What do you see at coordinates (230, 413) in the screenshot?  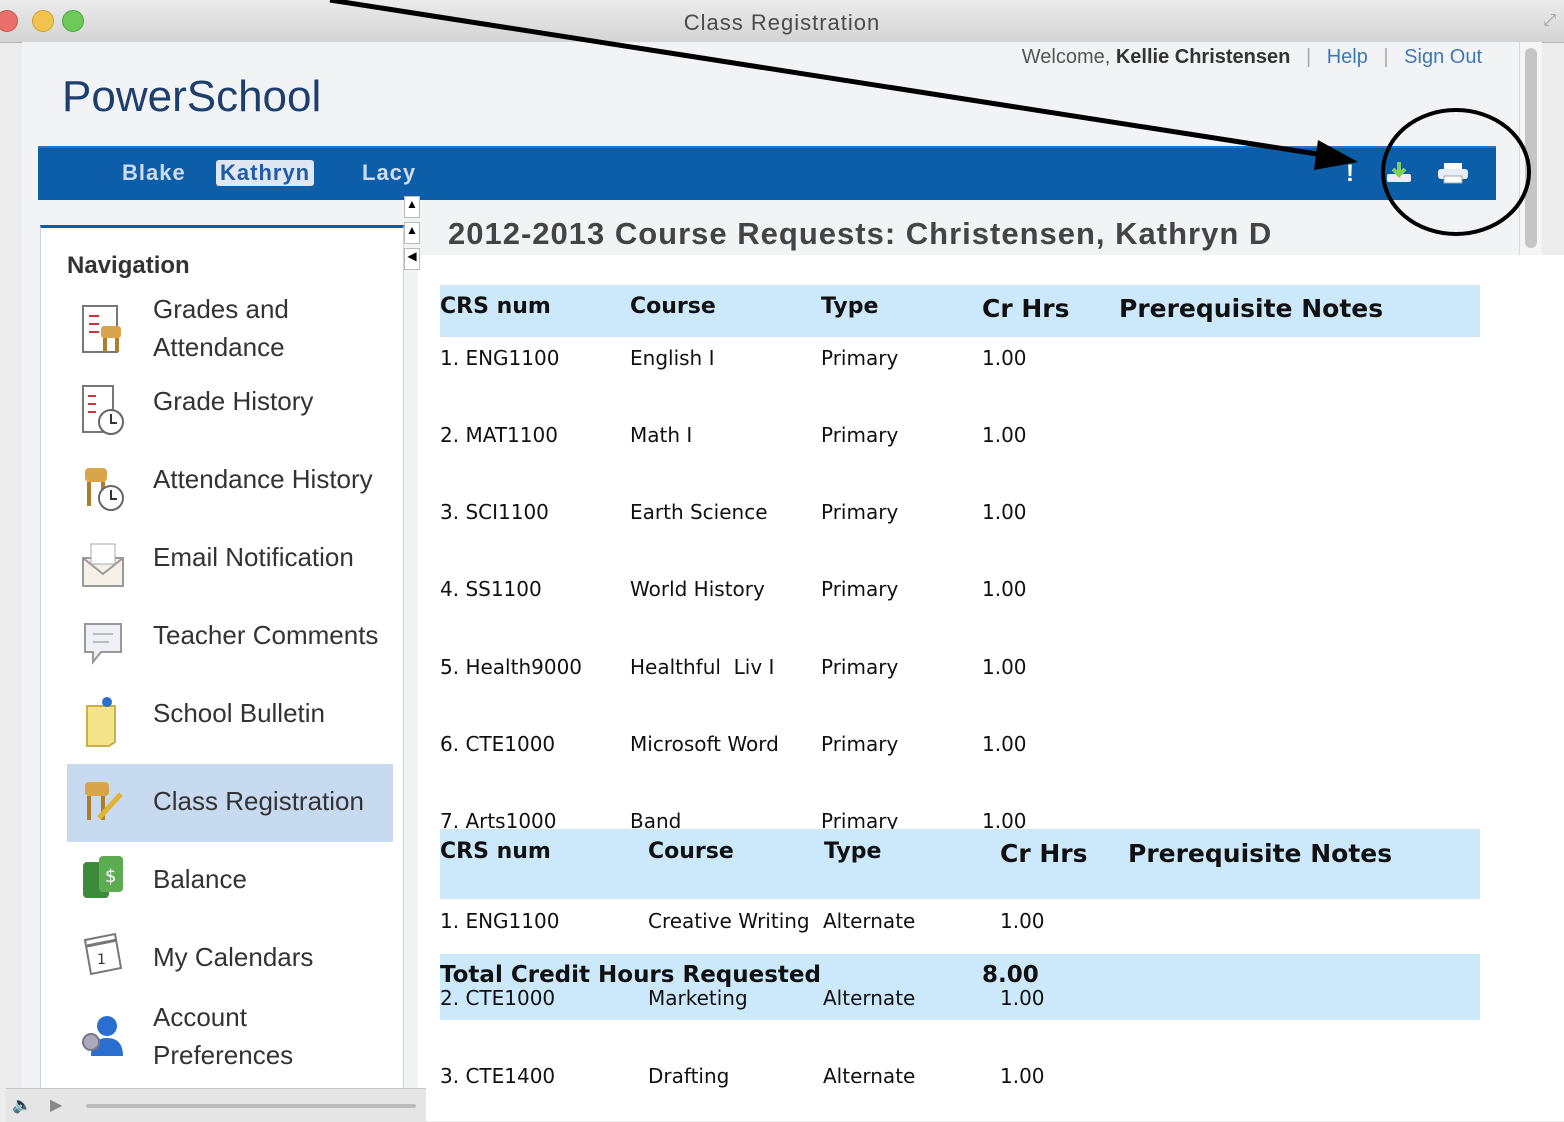 I see `nav-item-grade-history: Grade History` at bounding box center [230, 413].